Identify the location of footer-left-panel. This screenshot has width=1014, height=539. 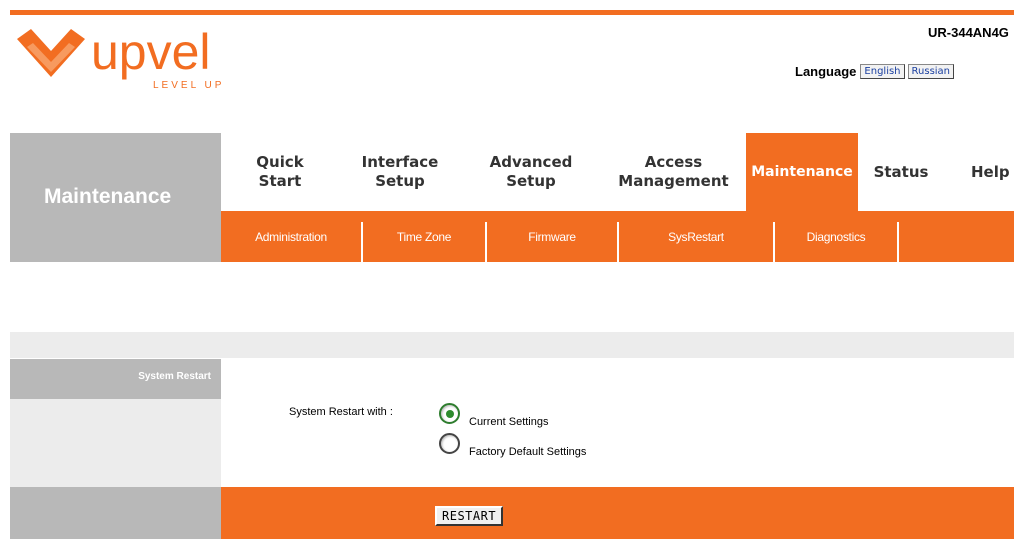
(115, 513).